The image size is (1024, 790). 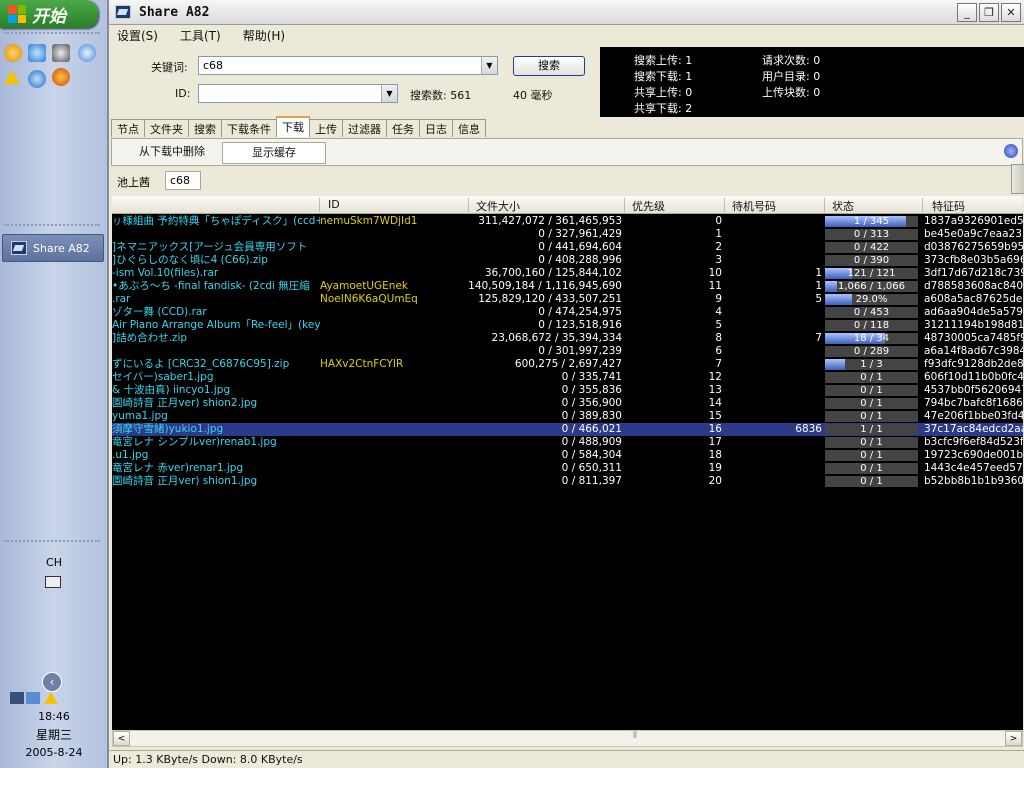 What do you see at coordinates (17, 698) in the screenshot?
I see `network-icon` at bounding box center [17, 698].